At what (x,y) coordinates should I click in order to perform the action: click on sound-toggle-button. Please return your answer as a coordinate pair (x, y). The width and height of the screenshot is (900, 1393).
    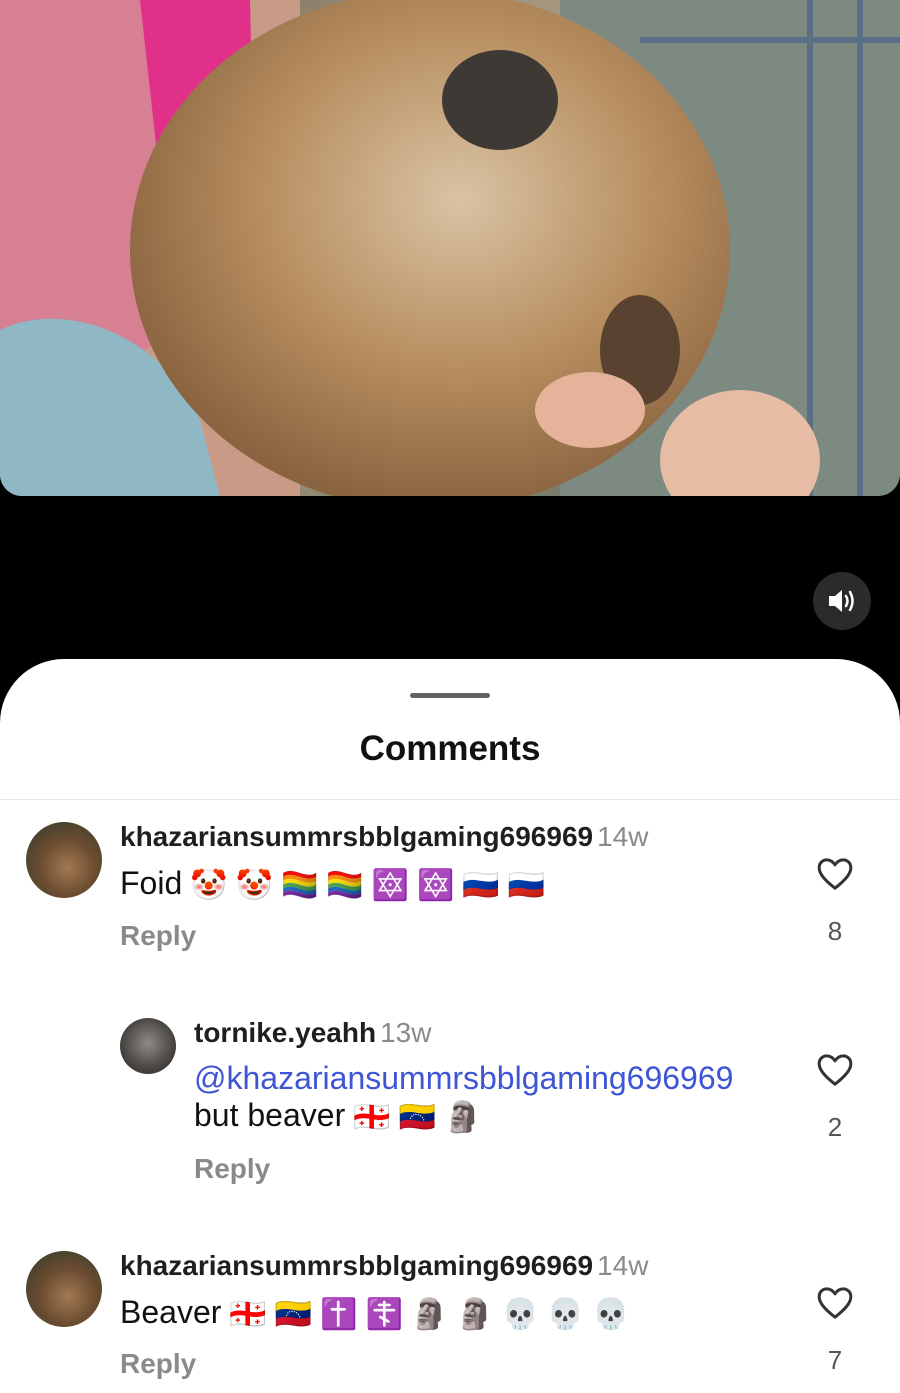
    Looking at the image, I should click on (842, 601).